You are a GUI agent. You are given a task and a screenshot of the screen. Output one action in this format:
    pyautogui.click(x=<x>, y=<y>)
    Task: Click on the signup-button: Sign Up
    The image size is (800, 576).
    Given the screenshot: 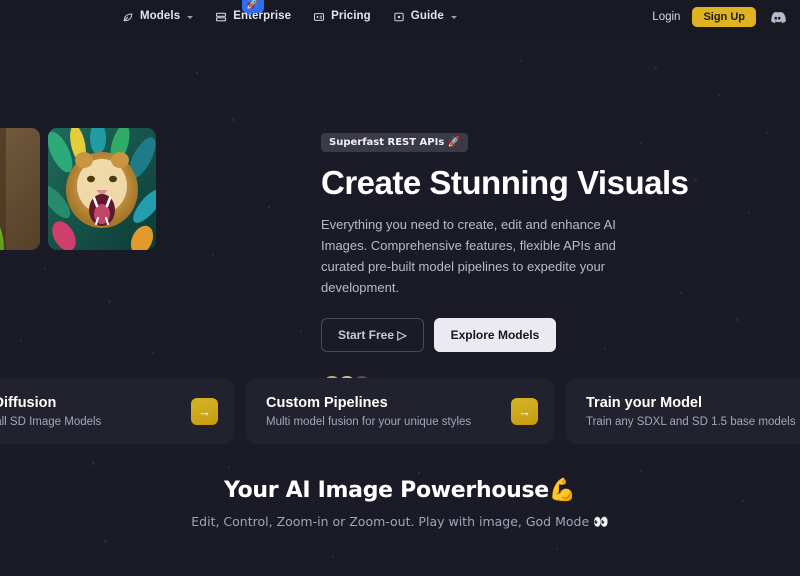 What is the action you would take?
    pyautogui.click(x=724, y=17)
    